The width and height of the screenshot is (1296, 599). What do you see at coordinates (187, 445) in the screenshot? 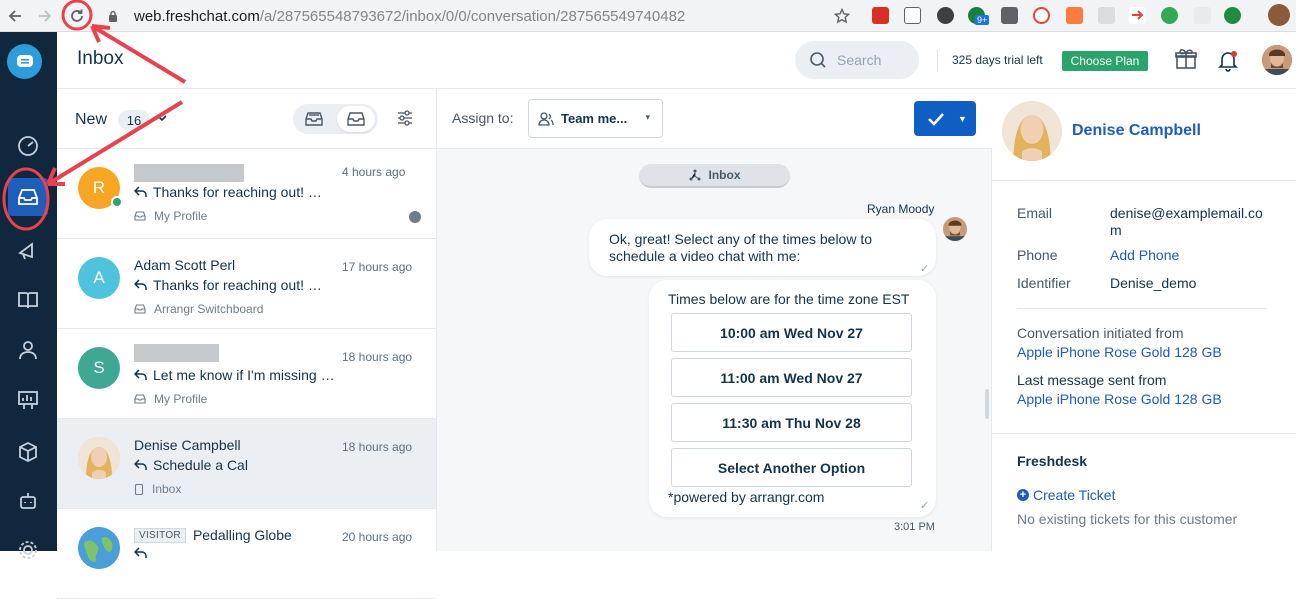
I see `contact-name: Denise Campbell` at bounding box center [187, 445].